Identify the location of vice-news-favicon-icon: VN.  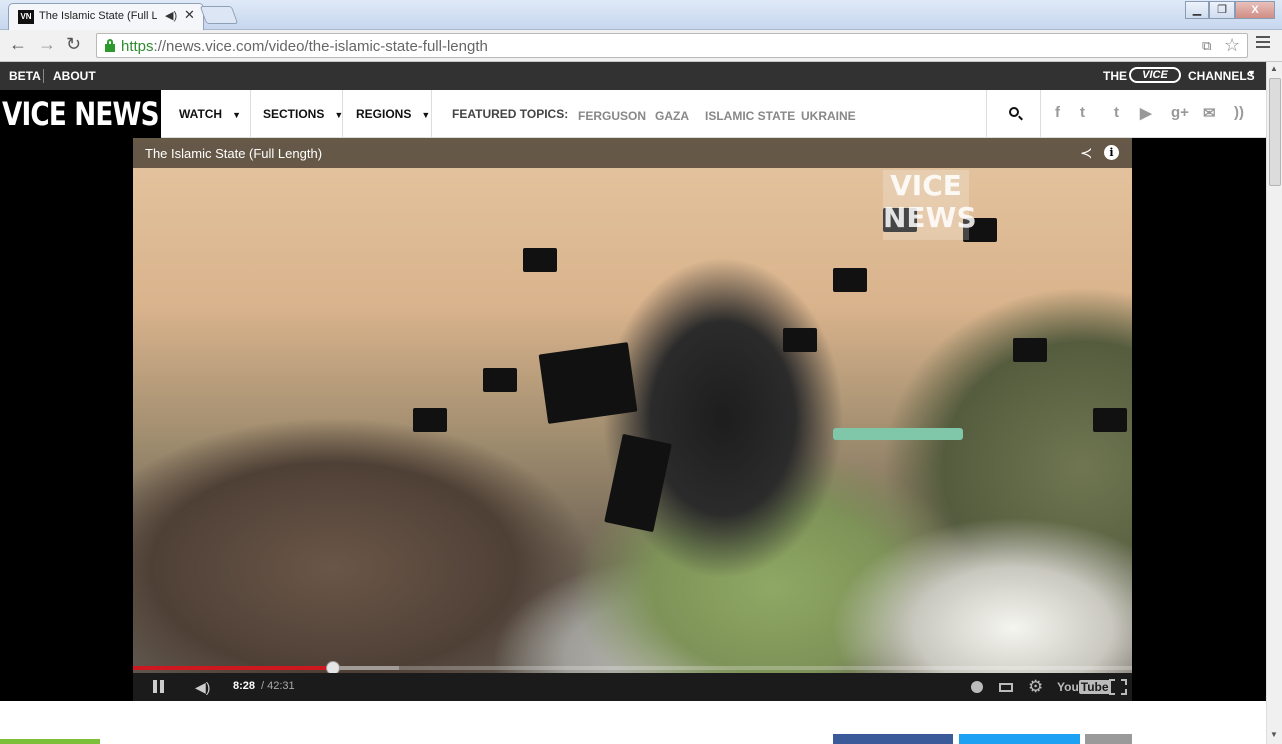
(26, 17).